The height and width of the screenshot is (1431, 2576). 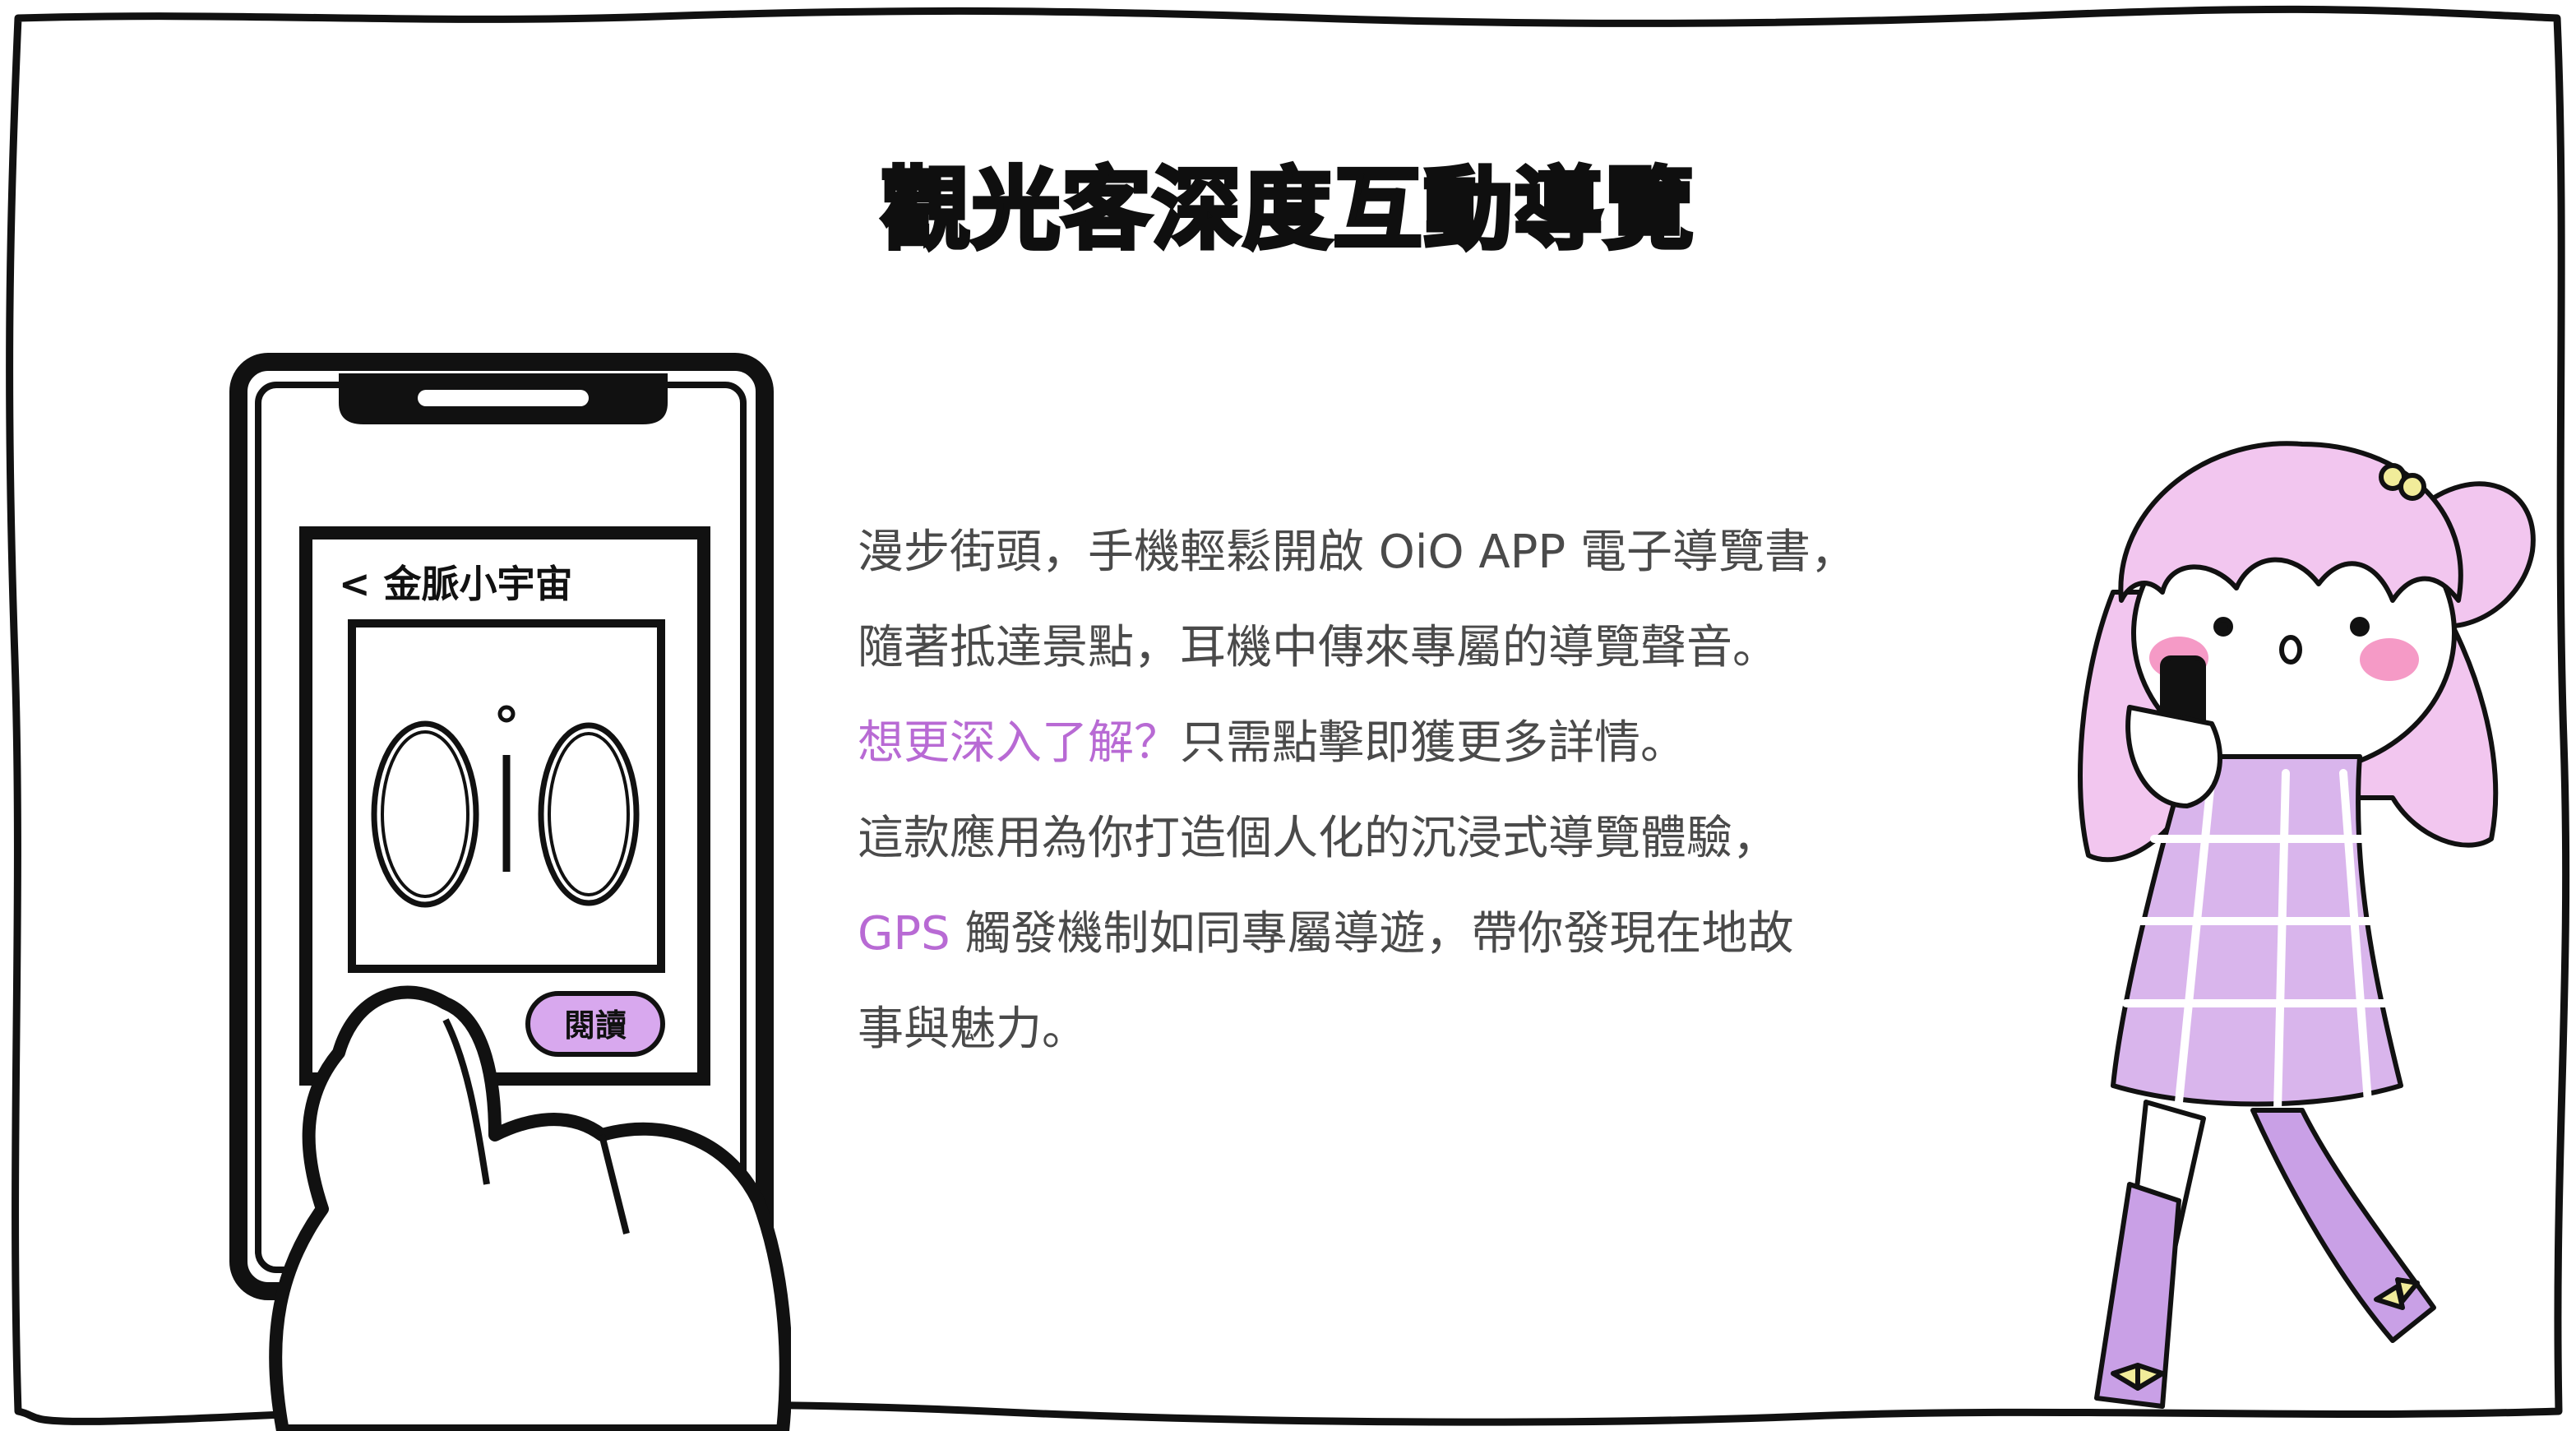 I want to click on read-button-label: 閱讀, so click(x=595, y=1026).